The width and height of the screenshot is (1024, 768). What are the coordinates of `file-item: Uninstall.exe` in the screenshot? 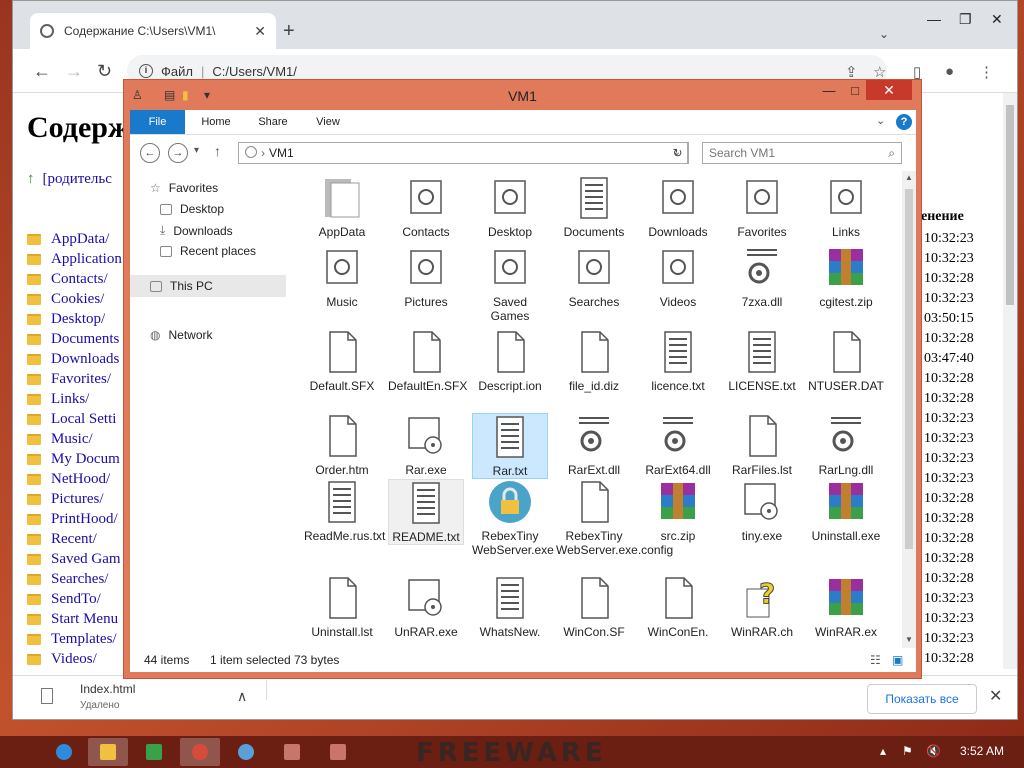 It's located at (846, 511).